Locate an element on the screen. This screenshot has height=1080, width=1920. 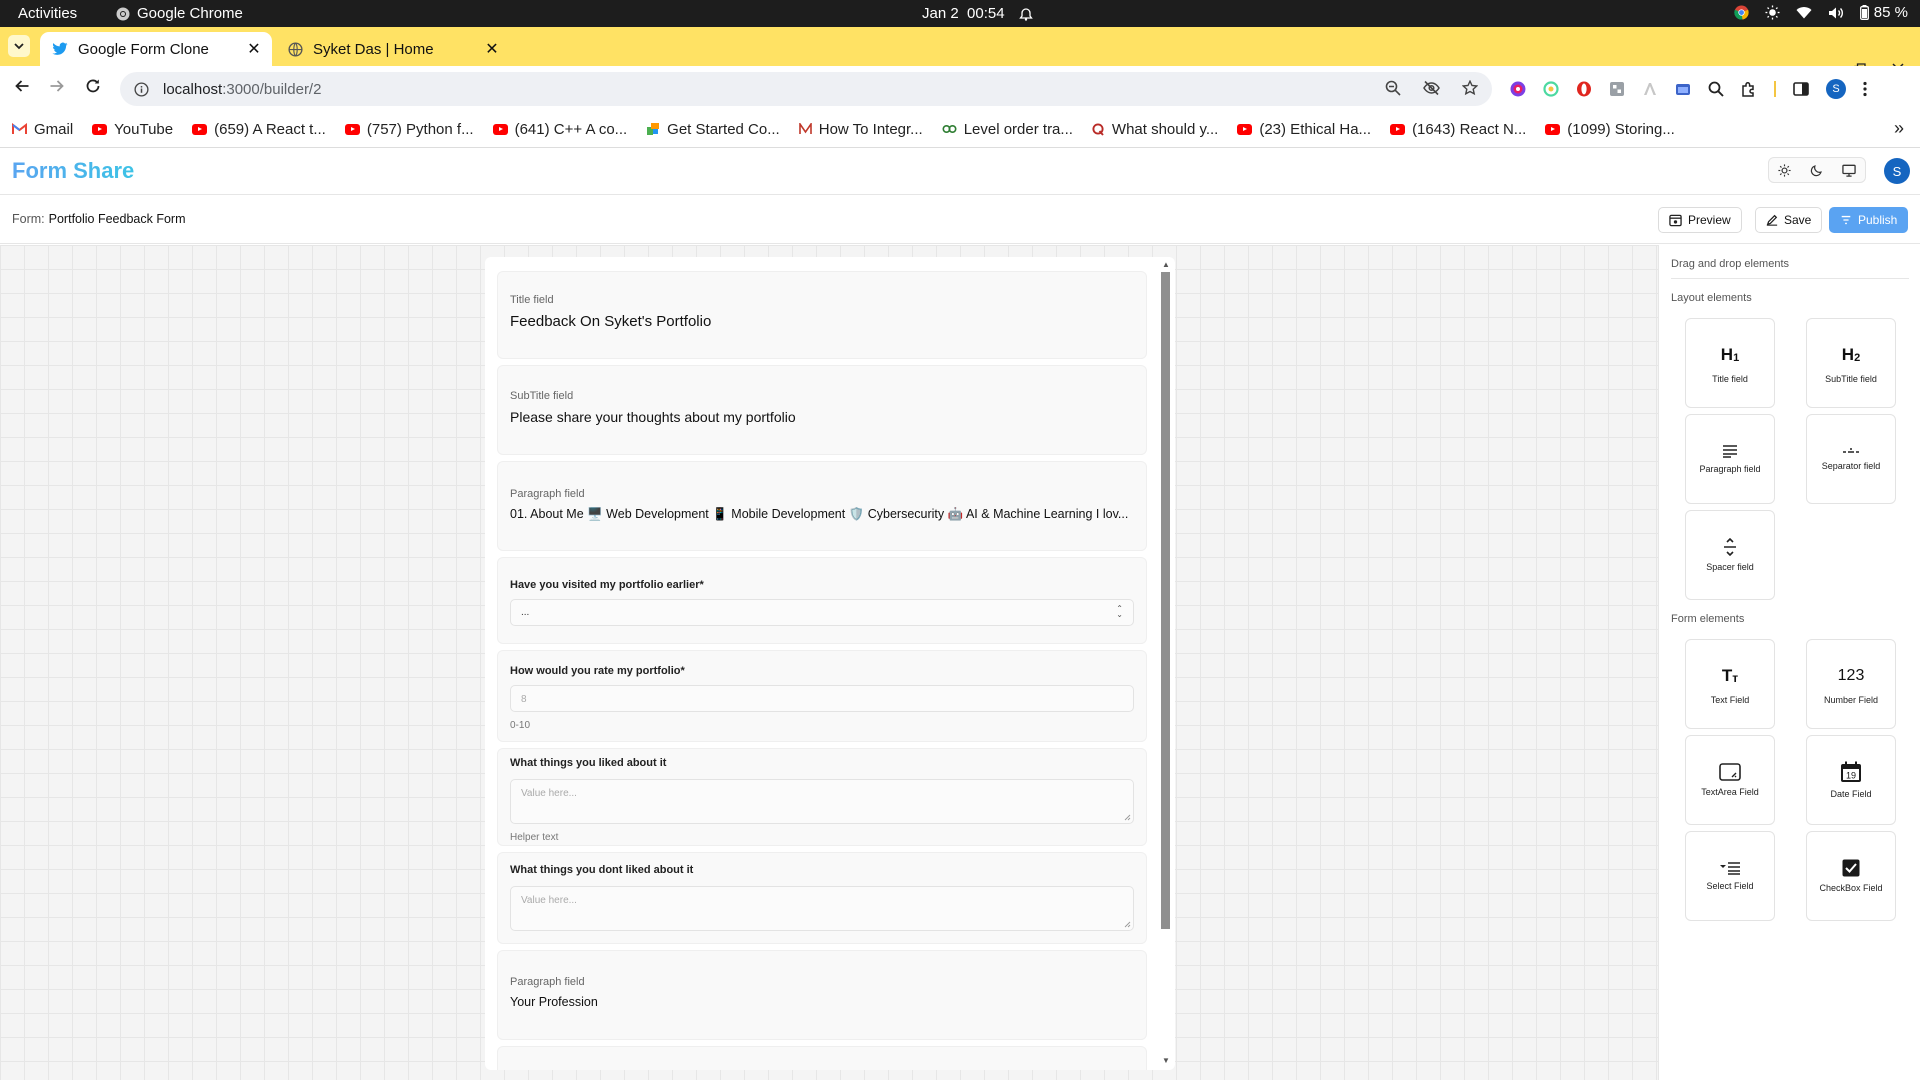
tile-text-field: Tт Text Field is located at coordinates (1730, 684).